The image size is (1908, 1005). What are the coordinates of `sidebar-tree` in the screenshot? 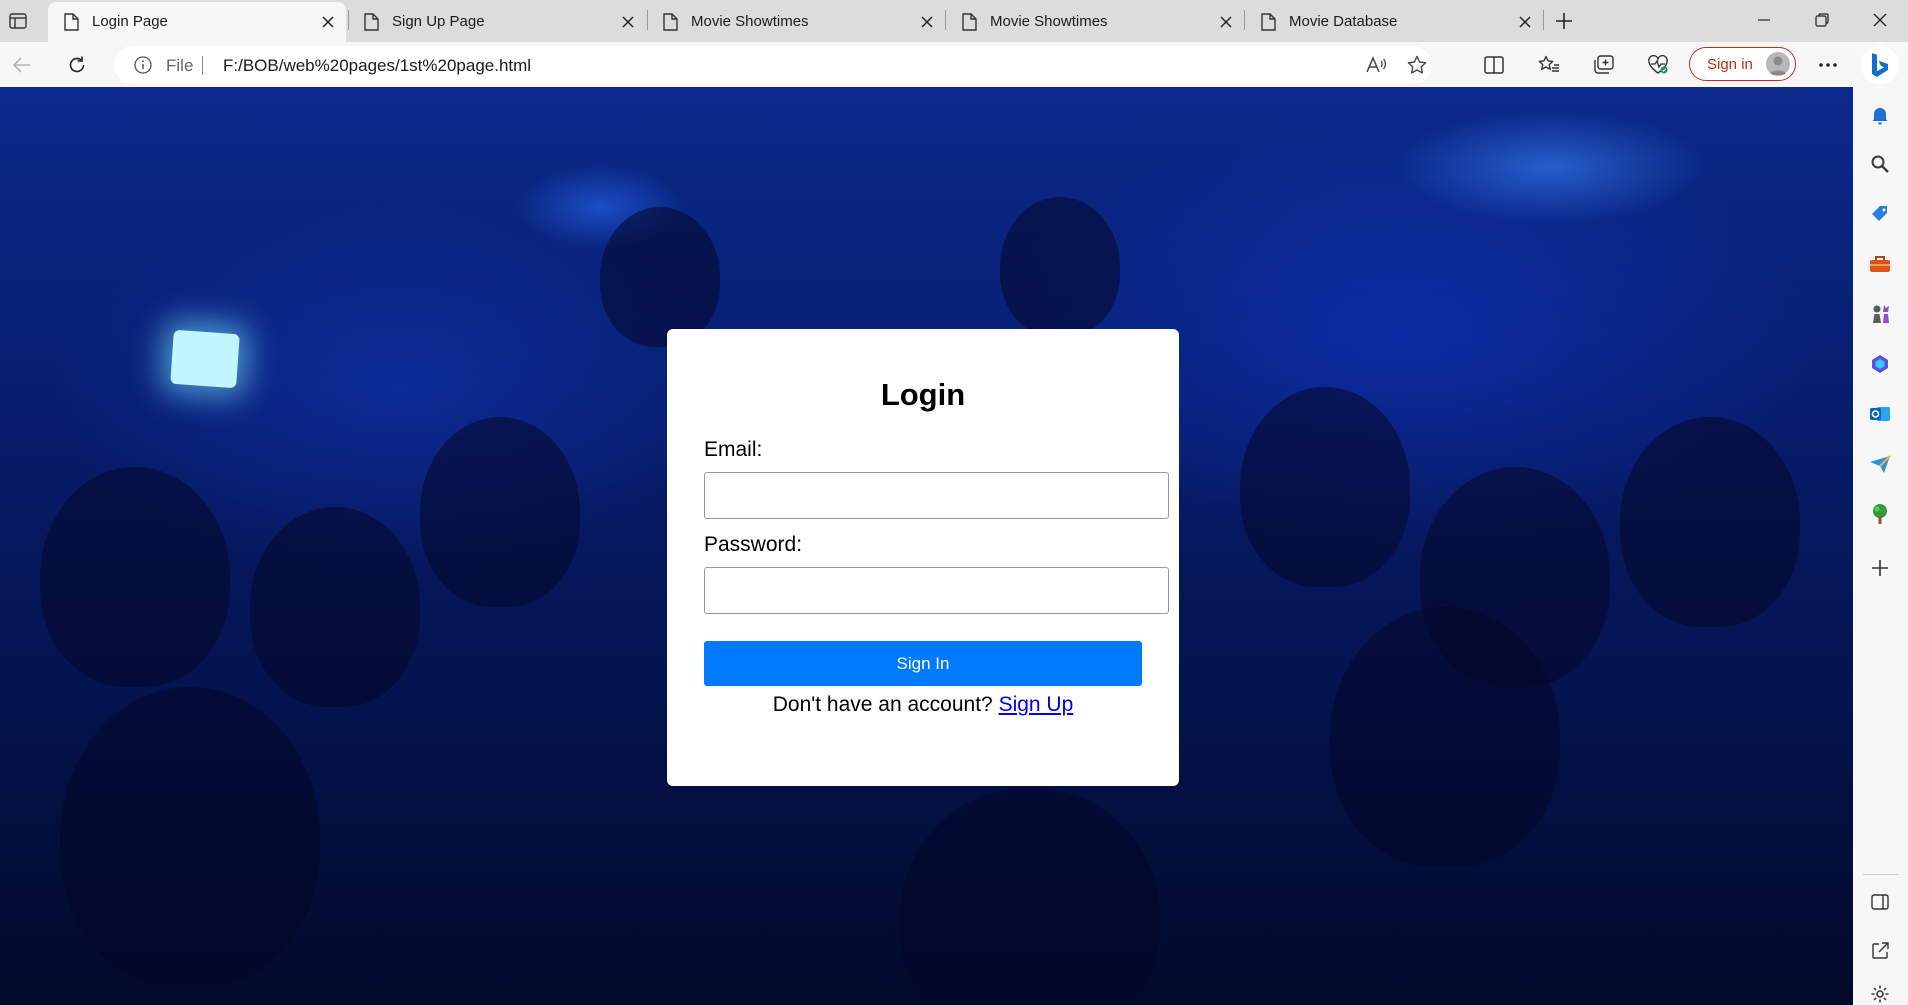 It's located at (1880, 514).